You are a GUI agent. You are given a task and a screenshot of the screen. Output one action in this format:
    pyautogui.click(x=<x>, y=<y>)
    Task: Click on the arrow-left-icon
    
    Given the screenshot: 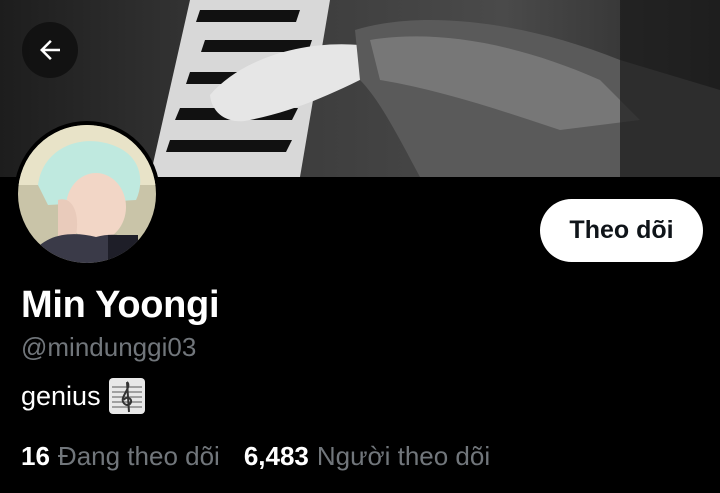 What is the action you would take?
    pyautogui.click(x=50, y=50)
    